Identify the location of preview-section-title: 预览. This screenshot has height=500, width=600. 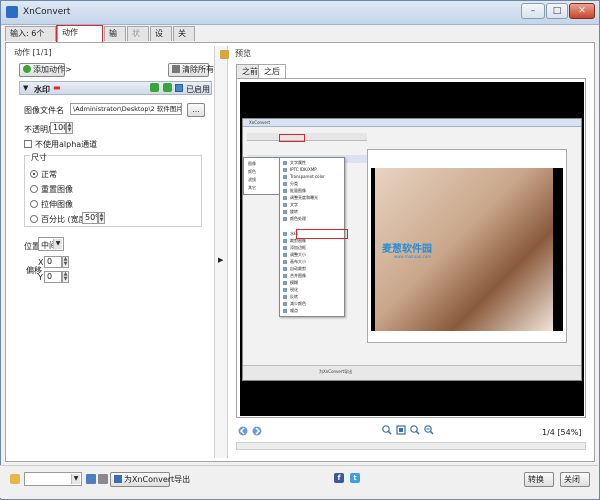
(243, 53).